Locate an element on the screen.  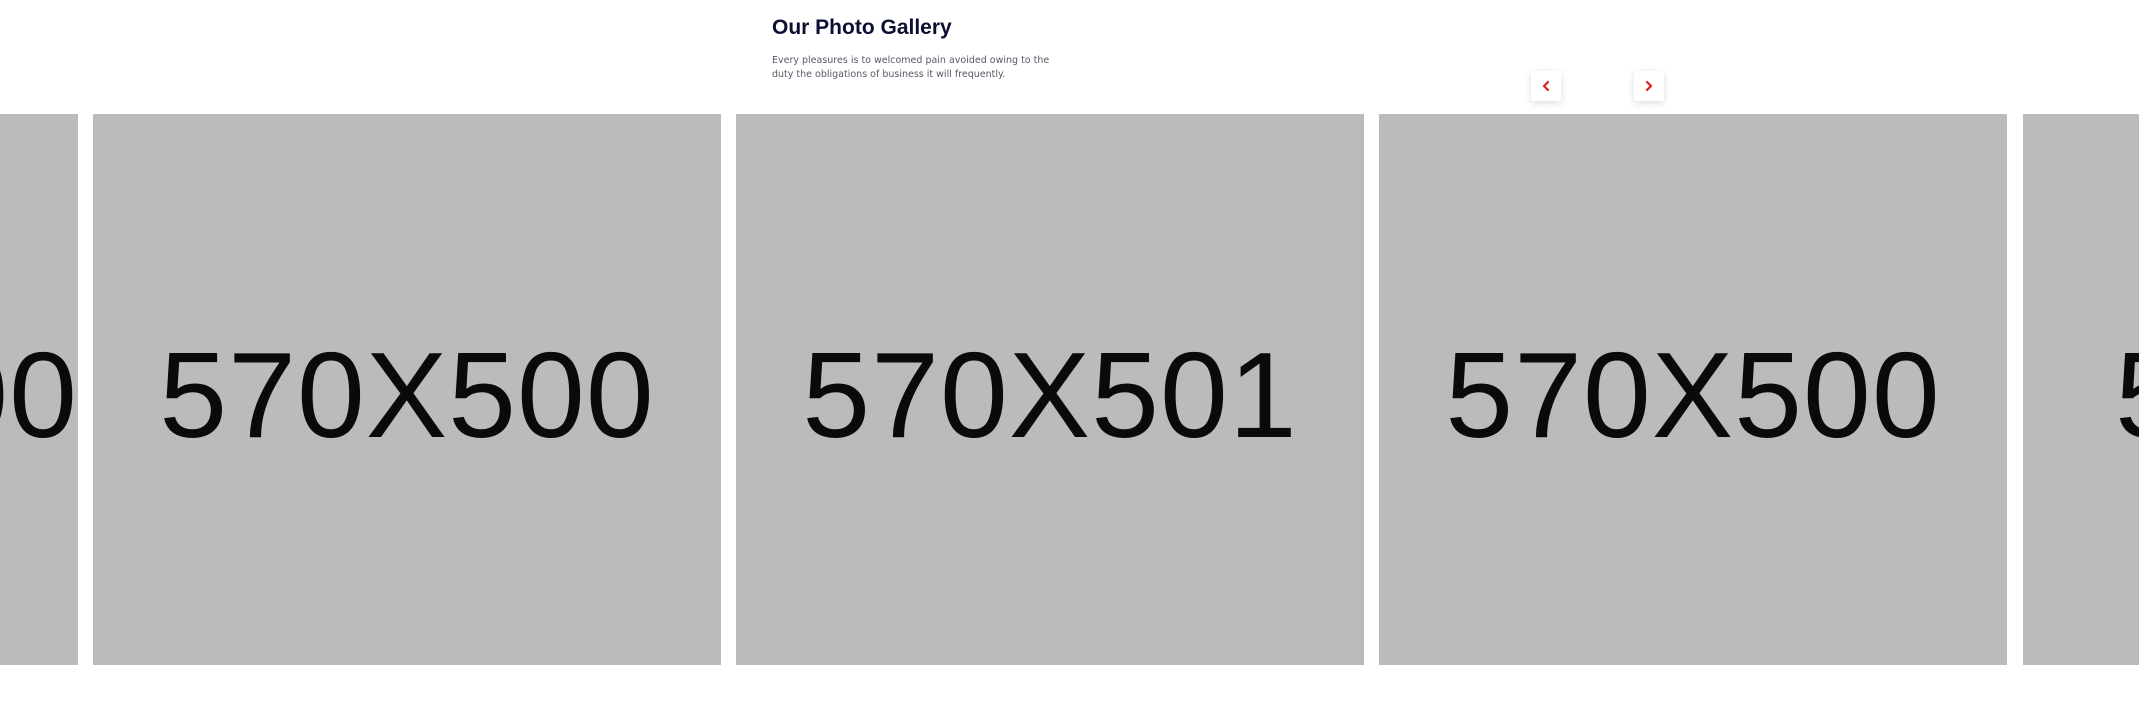
chevron-left-icon is located at coordinates (1546, 86).